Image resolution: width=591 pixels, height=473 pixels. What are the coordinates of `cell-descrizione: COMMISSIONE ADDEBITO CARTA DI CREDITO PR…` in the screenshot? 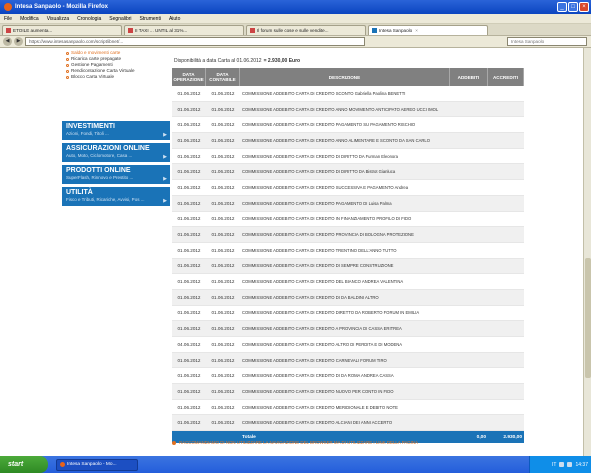 It's located at (328, 235).